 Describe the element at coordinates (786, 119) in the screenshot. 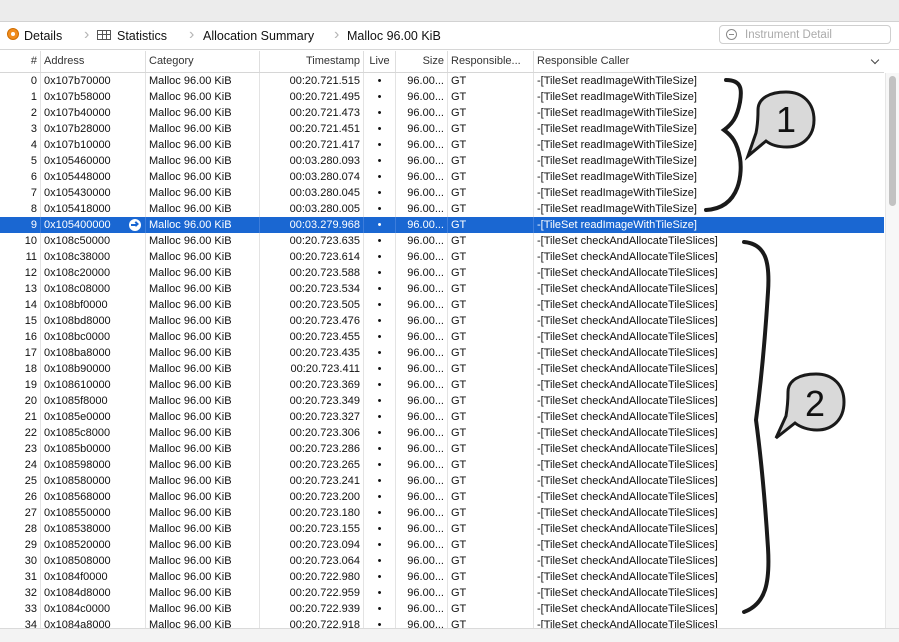

I see `callout-1-label: 1` at that location.